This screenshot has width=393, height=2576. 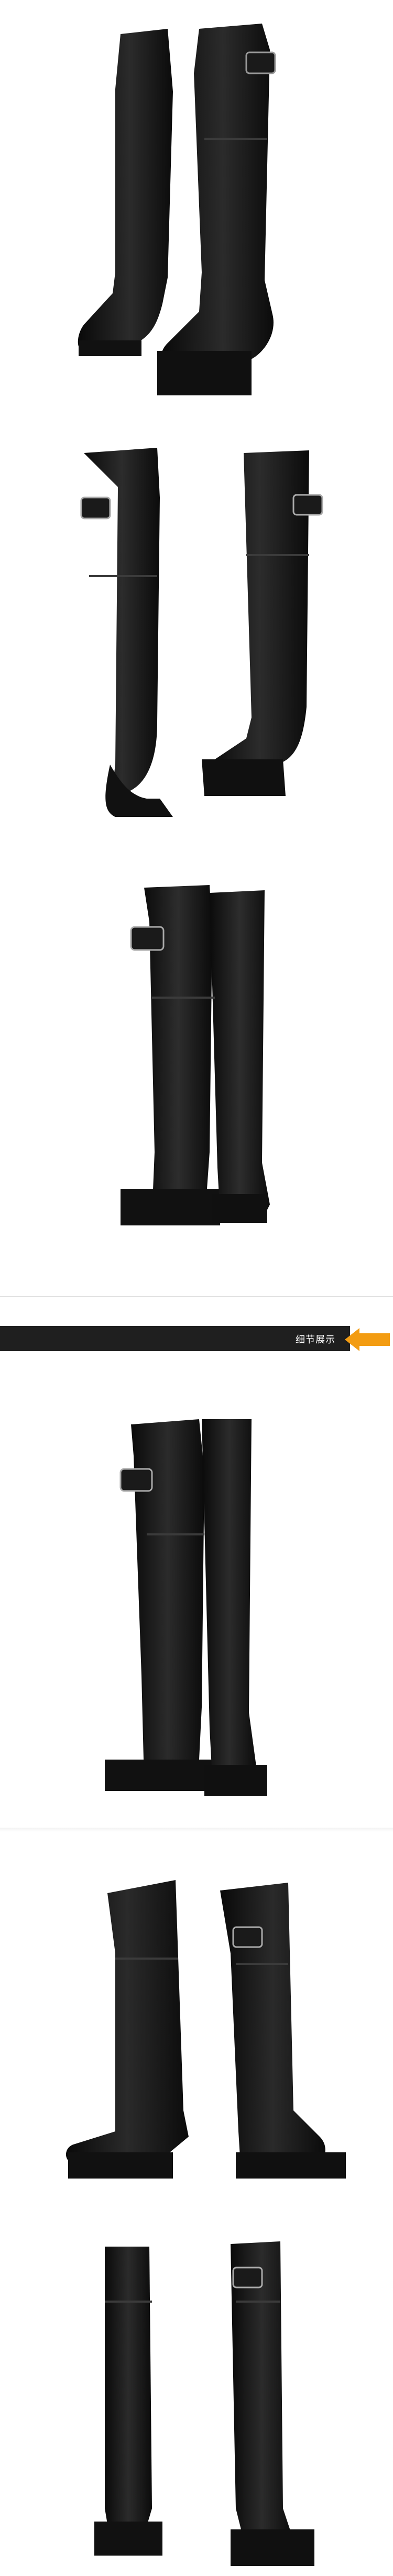 I want to click on photo-shadow, so click(x=196, y=1830).